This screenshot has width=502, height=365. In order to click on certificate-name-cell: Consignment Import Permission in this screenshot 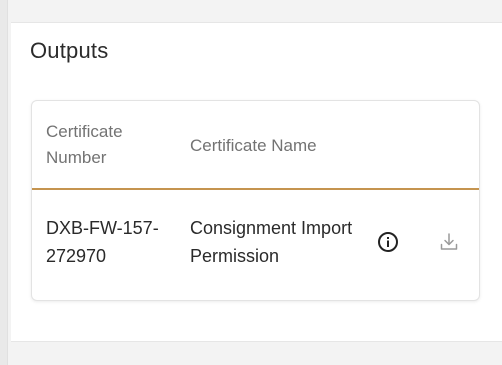, I will do `click(271, 242)`.